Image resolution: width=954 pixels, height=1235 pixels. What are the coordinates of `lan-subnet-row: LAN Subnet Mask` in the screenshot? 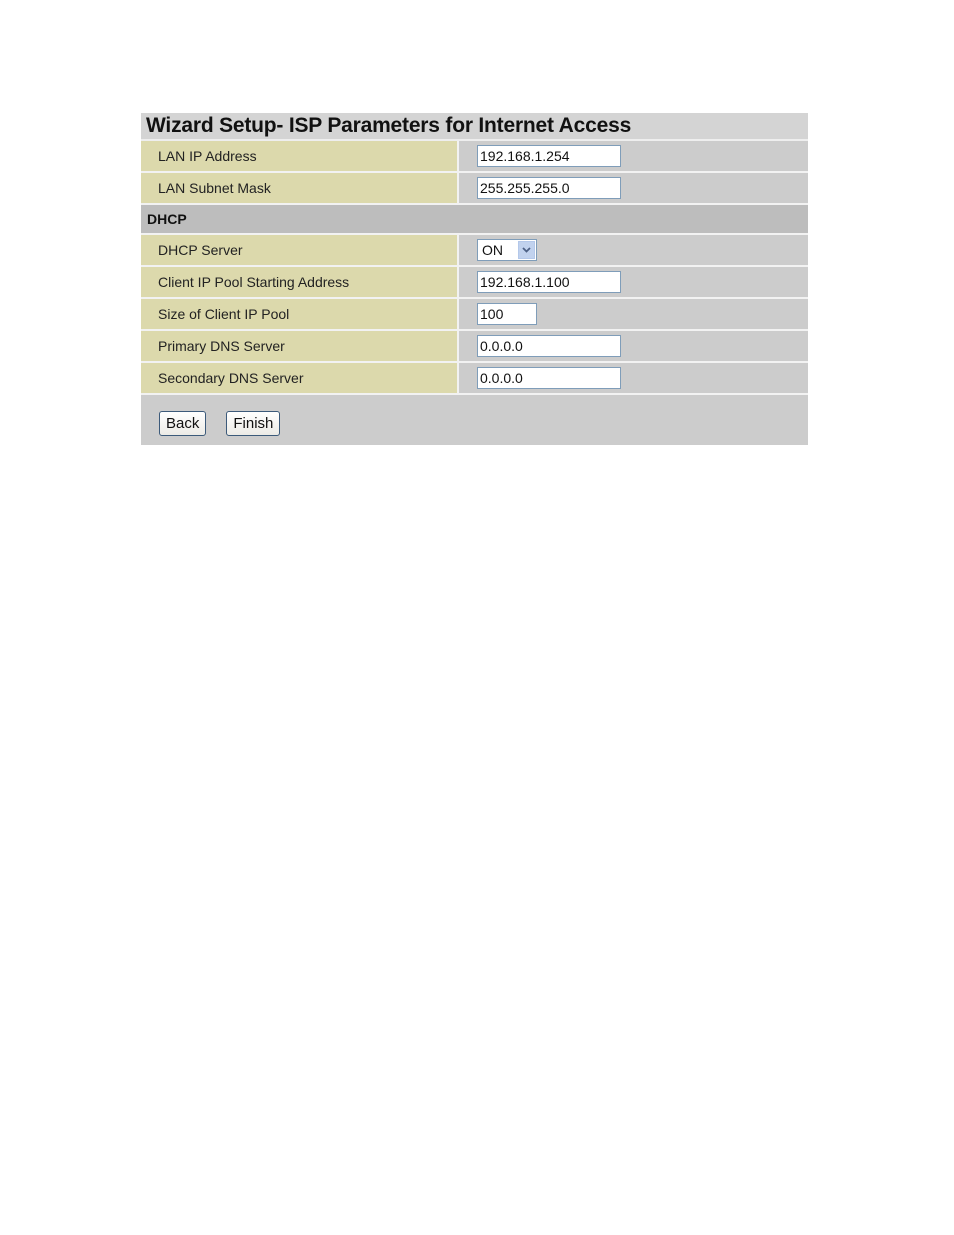 It's located at (474, 189).